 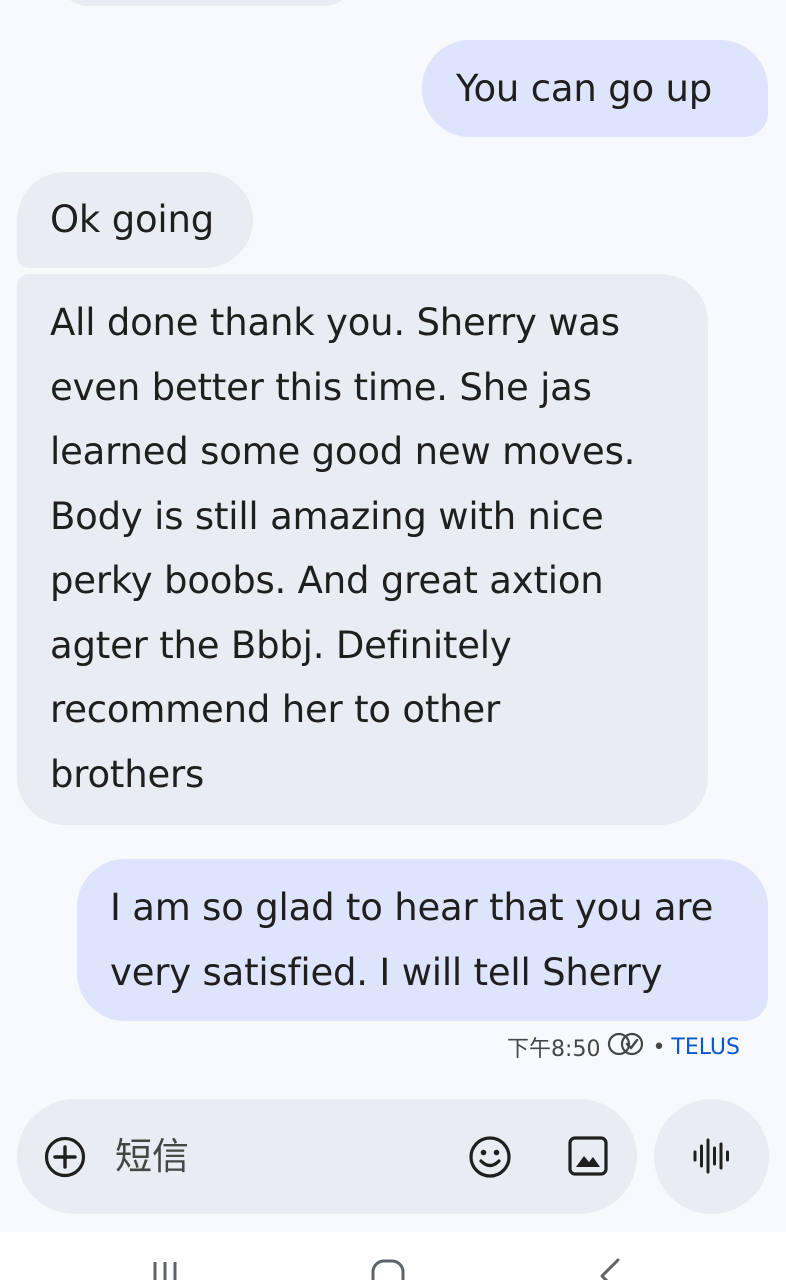 What do you see at coordinates (132, 219) in the screenshot?
I see `message-text: Ok going` at bounding box center [132, 219].